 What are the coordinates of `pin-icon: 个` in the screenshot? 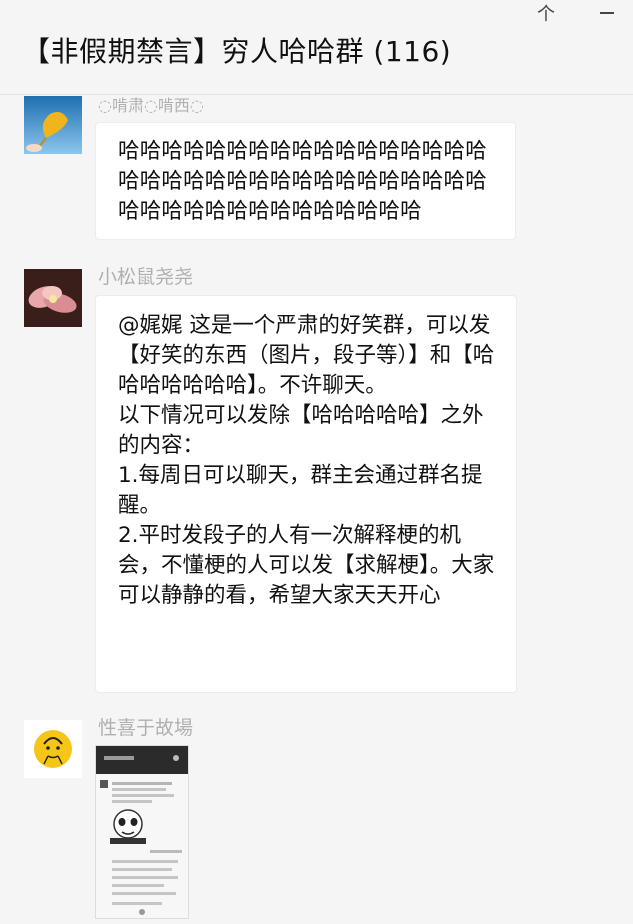 It's located at (546, 13).